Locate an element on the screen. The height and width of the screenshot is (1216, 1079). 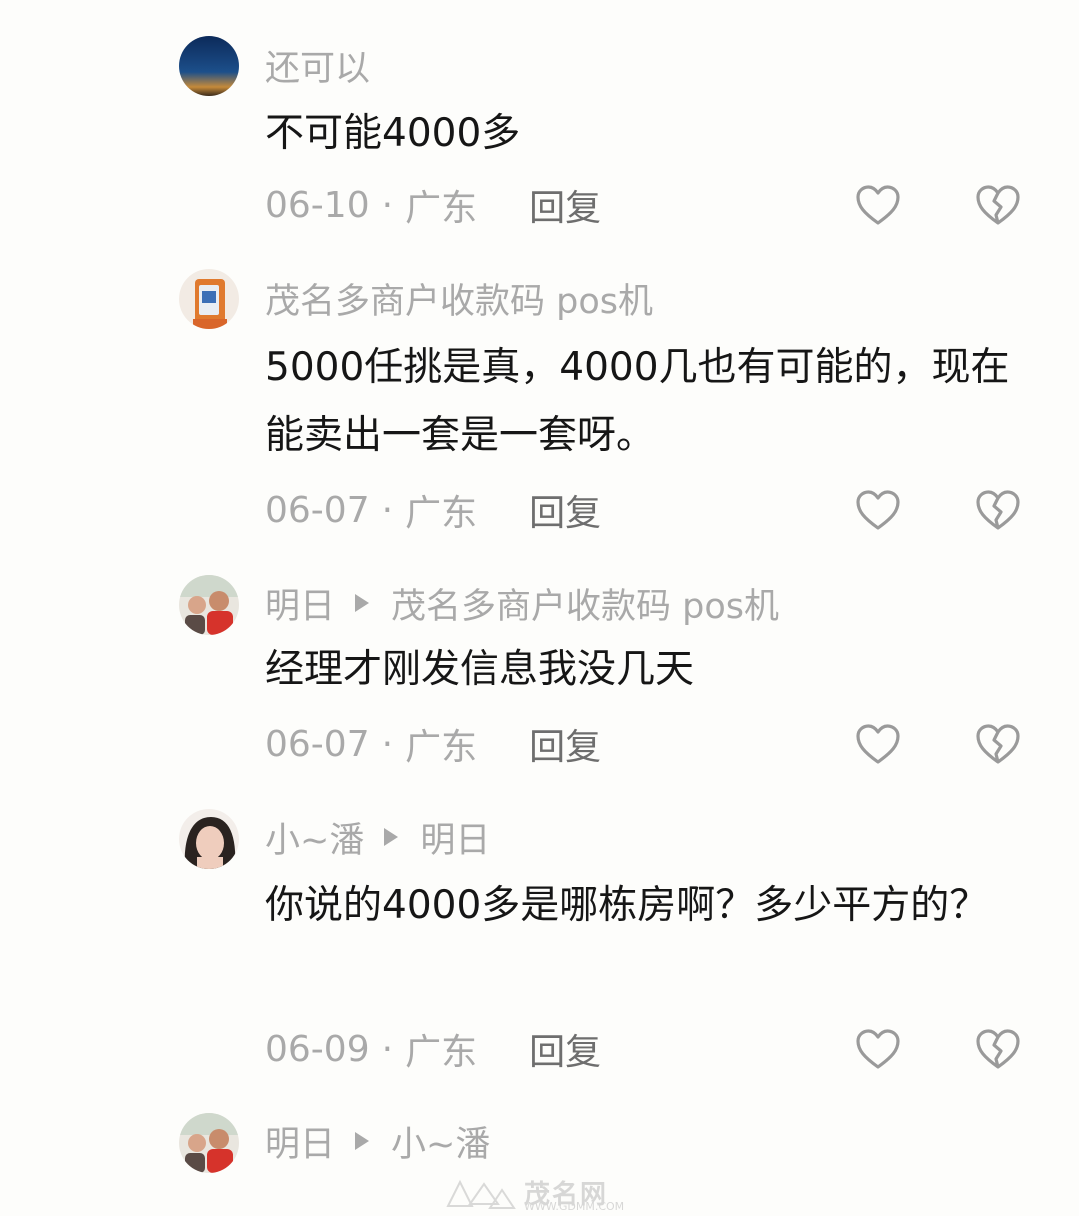
watermark-logo-icon is located at coordinates (481, 1194).